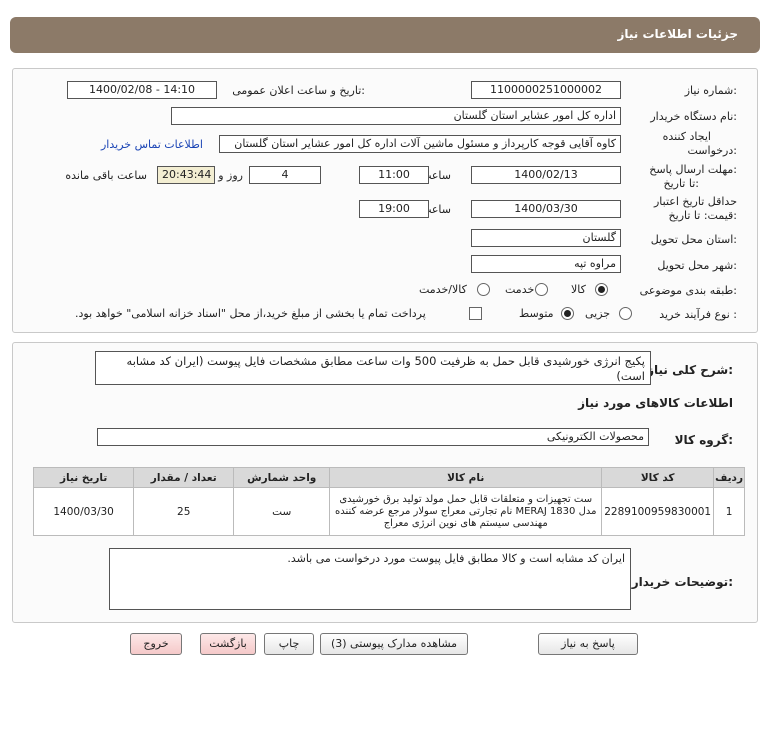 The height and width of the screenshot is (745, 770). What do you see at coordinates (520, 289) in the screenshot?
I see `category-option-service: خدمت` at bounding box center [520, 289].